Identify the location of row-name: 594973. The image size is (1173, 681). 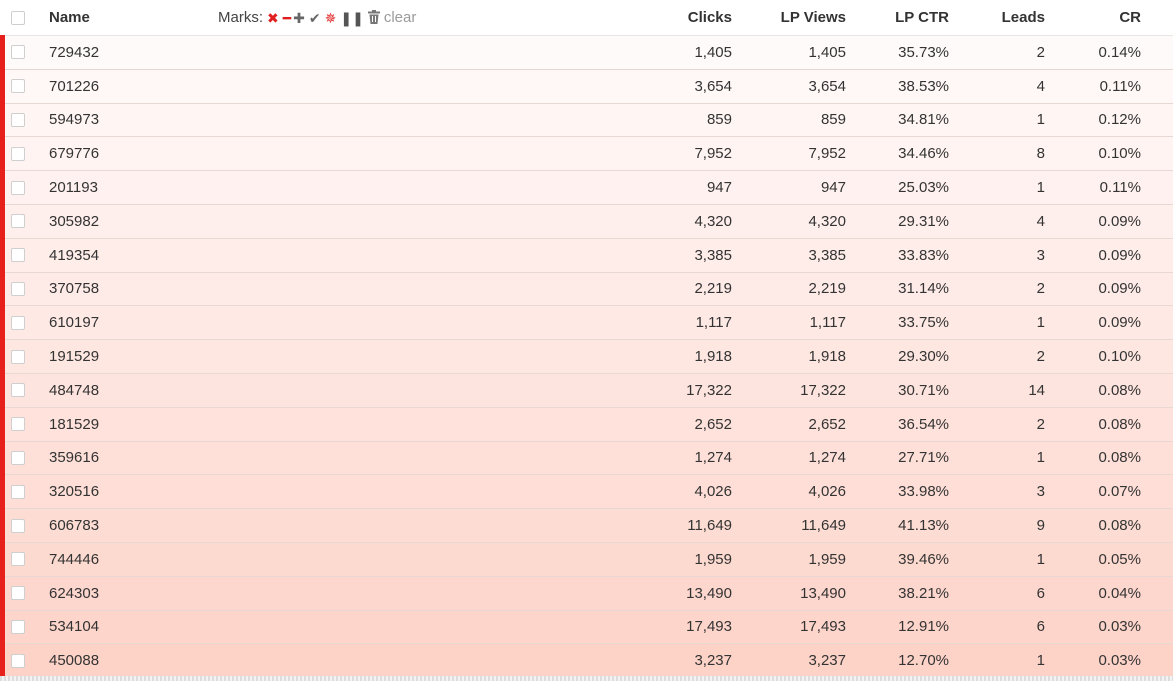
(74, 120).